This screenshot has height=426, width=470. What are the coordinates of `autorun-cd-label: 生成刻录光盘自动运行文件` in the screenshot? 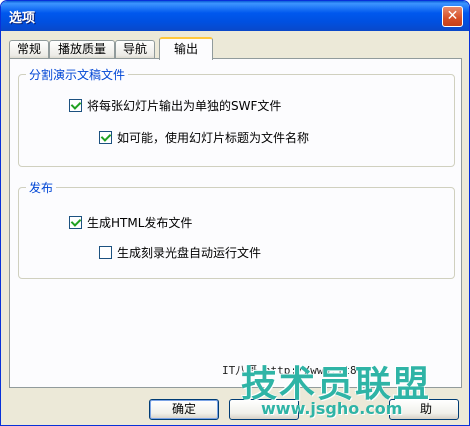 It's located at (189, 252).